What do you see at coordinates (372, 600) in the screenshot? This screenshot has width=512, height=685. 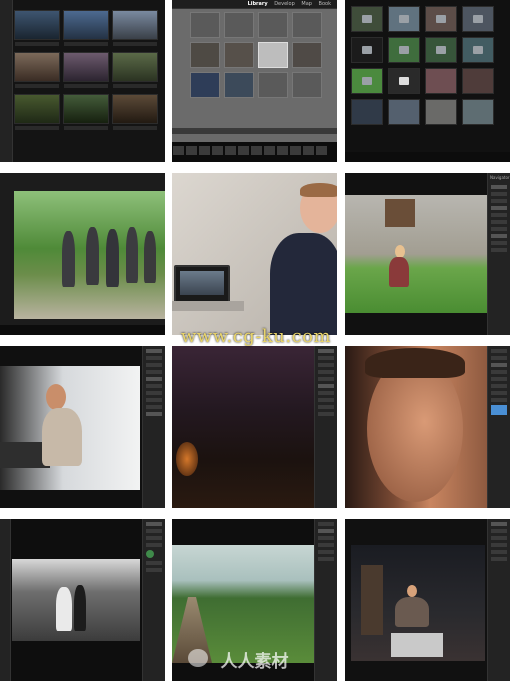 I see `shelf` at bounding box center [372, 600].